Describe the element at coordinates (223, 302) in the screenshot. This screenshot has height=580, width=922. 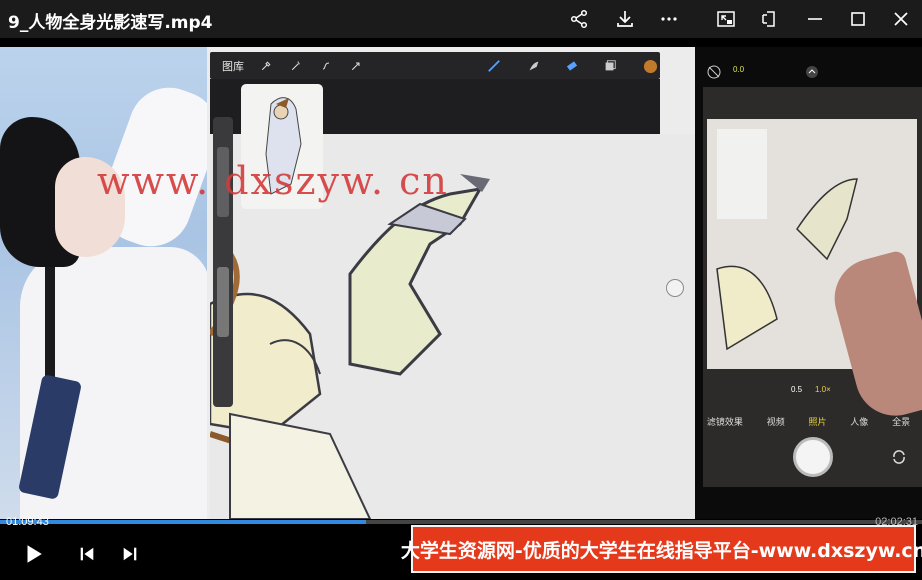
I see `opacity-slider` at that location.